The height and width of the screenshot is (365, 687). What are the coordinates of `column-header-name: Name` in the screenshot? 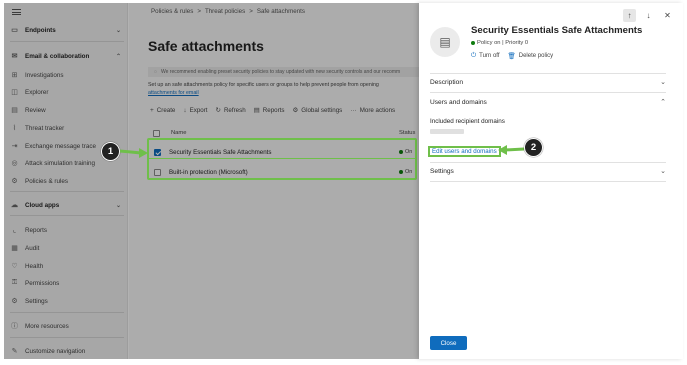 It's located at (178, 133).